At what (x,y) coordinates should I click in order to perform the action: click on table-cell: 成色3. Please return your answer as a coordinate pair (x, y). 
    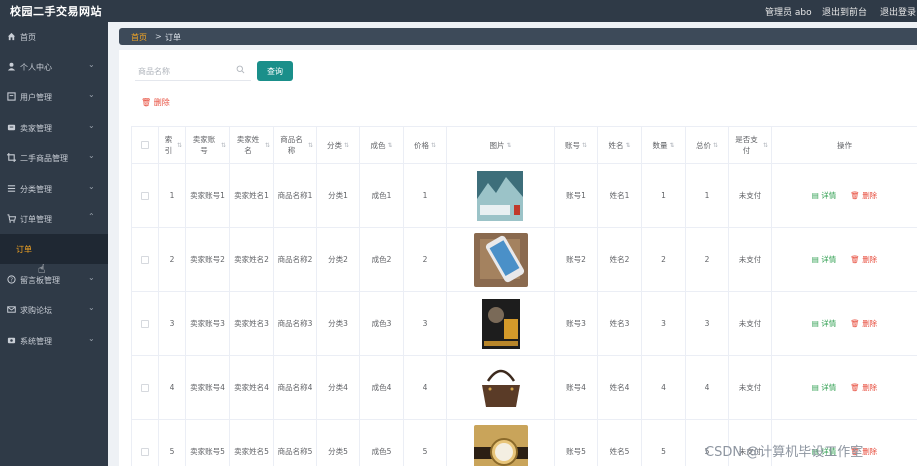
    Looking at the image, I should click on (382, 324).